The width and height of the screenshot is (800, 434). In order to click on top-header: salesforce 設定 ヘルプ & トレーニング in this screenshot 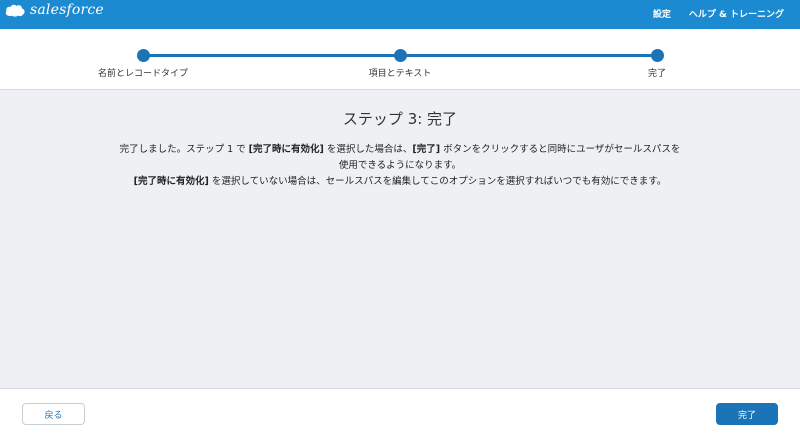, I will do `click(400, 14)`.